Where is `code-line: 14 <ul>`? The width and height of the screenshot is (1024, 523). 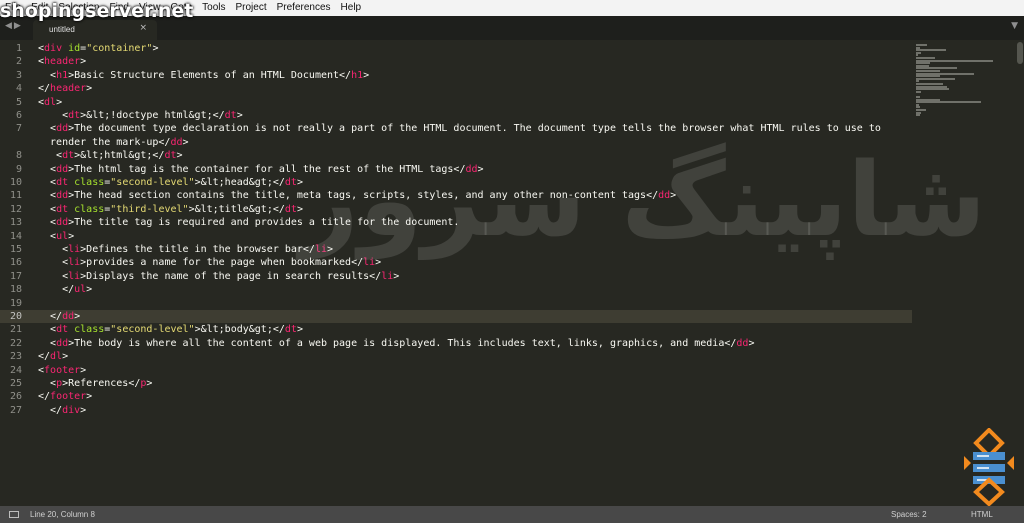 code-line: 14 <ul> is located at coordinates (456, 236).